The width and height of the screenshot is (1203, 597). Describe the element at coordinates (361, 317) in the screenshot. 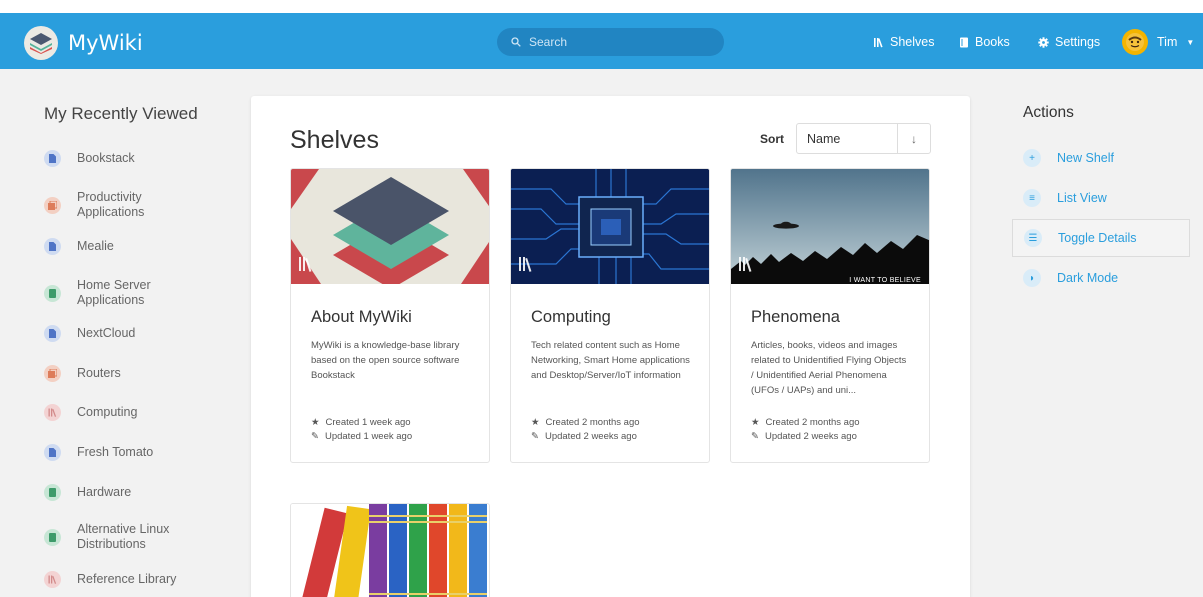

I see `shelf-title: About MyWiki` at that location.